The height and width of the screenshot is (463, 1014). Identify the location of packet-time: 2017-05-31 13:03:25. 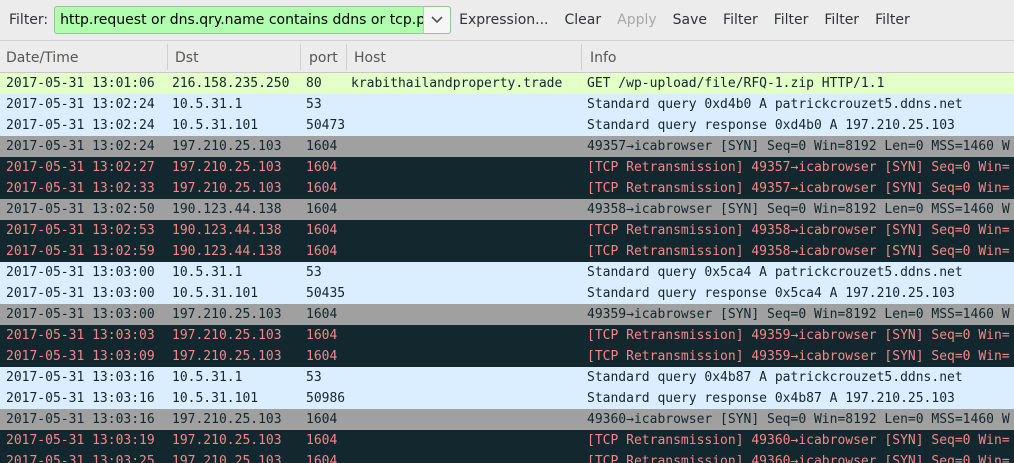
(80, 458).